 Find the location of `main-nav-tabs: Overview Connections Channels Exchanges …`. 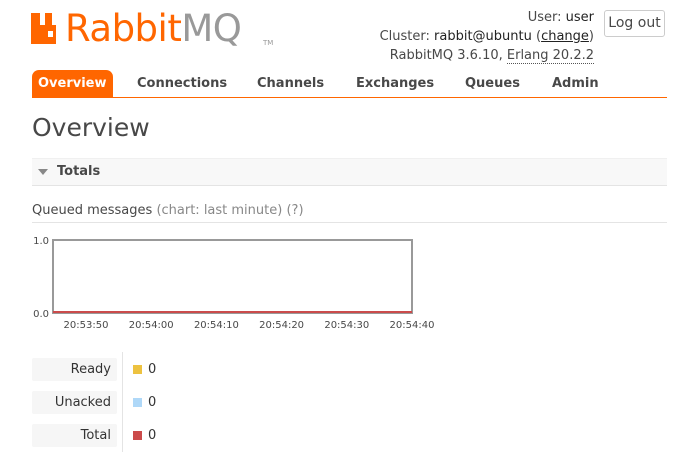

main-nav-tabs: Overview Connections Channels Exchanges … is located at coordinates (349, 84).